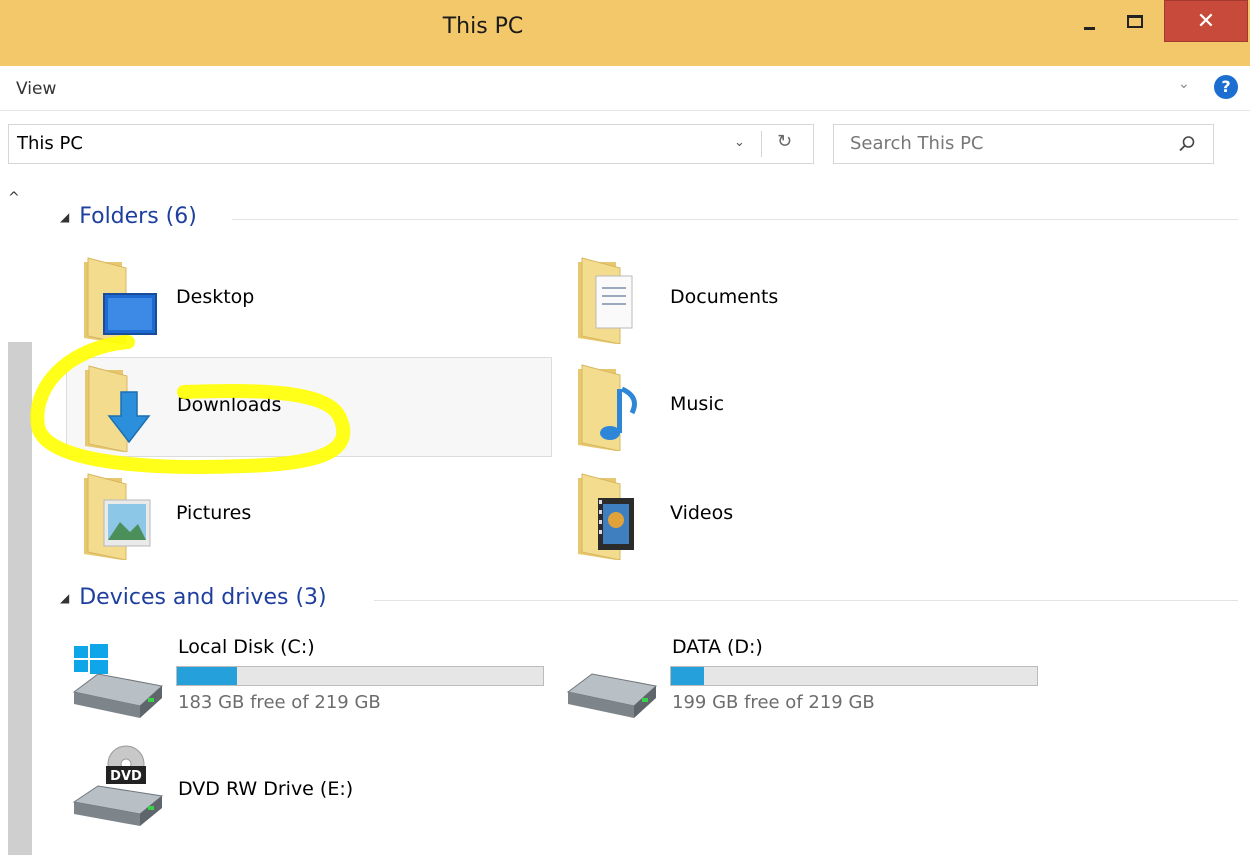 The image size is (1250, 855). What do you see at coordinates (803, 516) in the screenshot?
I see `folder-item-videos: Videos` at bounding box center [803, 516].